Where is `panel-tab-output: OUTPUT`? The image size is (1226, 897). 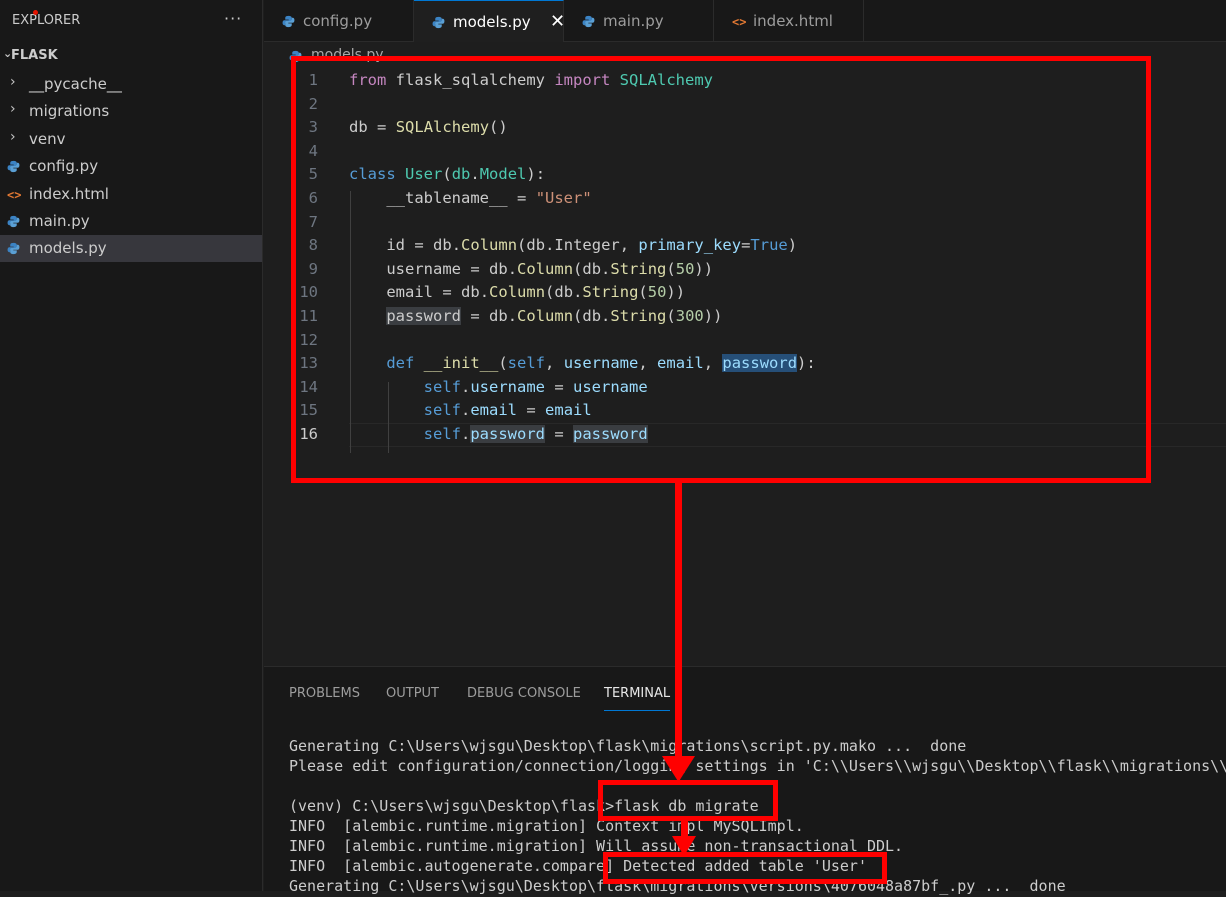
panel-tab-output: OUTPUT is located at coordinates (412, 693).